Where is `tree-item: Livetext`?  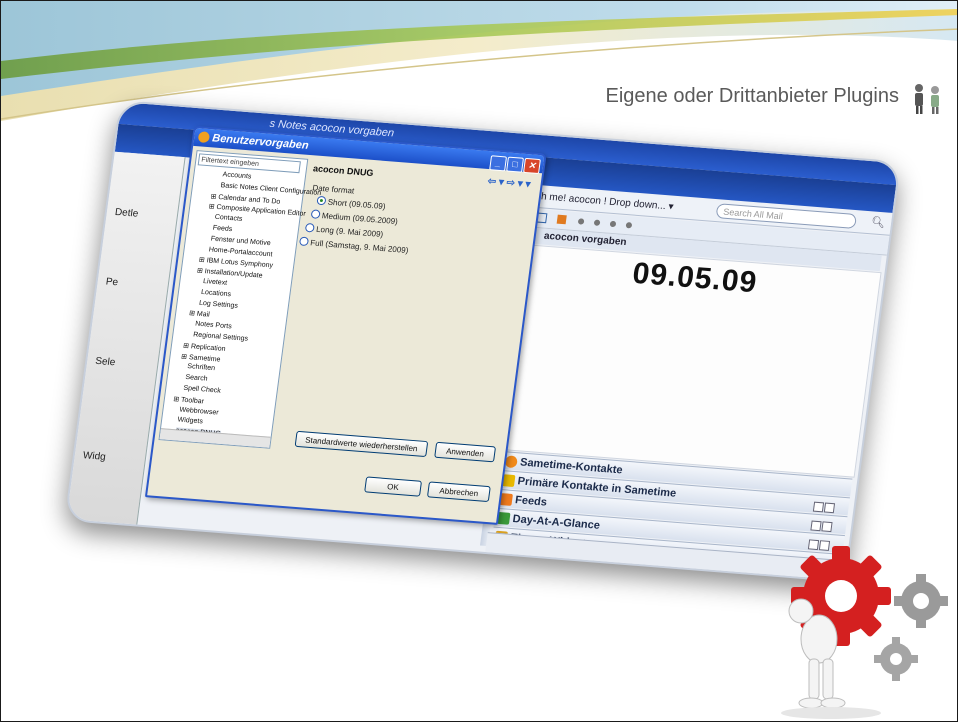
tree-item: Livetext is located at coordinates (215, 282).